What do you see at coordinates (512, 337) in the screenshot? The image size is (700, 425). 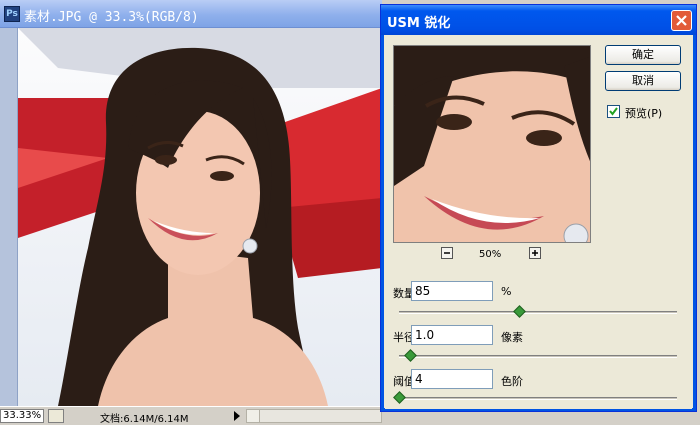 I see `radius-unit: 像素` at bounding box center [512, 337].